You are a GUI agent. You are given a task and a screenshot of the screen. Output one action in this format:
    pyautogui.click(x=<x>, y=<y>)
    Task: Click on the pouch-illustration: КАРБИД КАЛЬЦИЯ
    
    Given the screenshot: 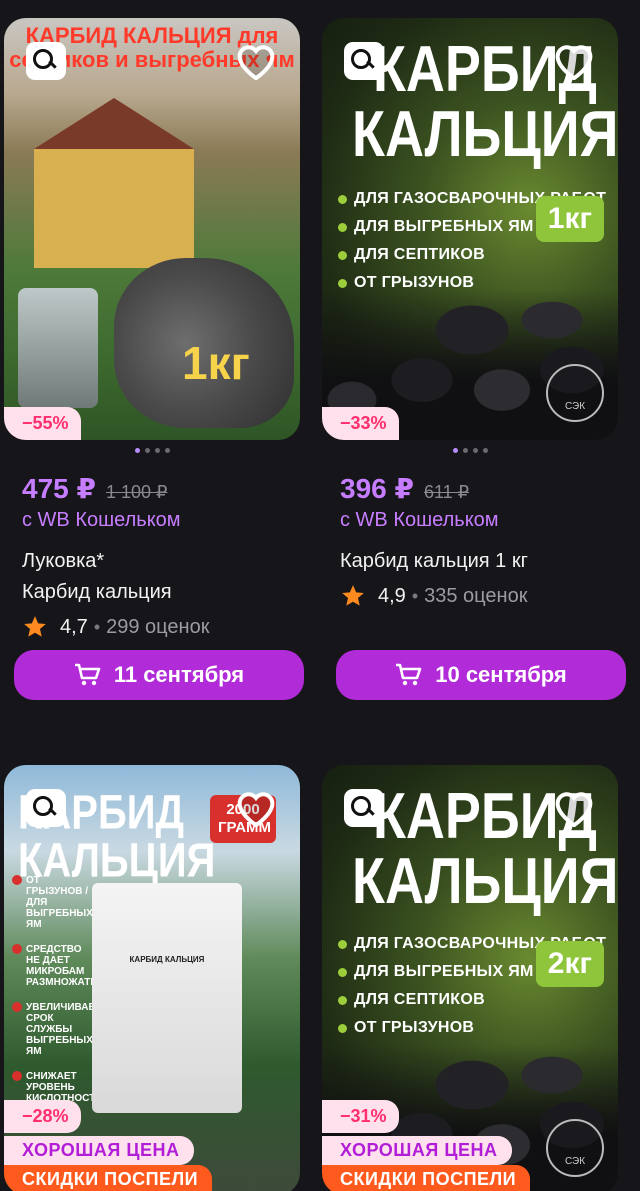 What is the action you would take?
    pyautogui.click(x=167, y=998)
    